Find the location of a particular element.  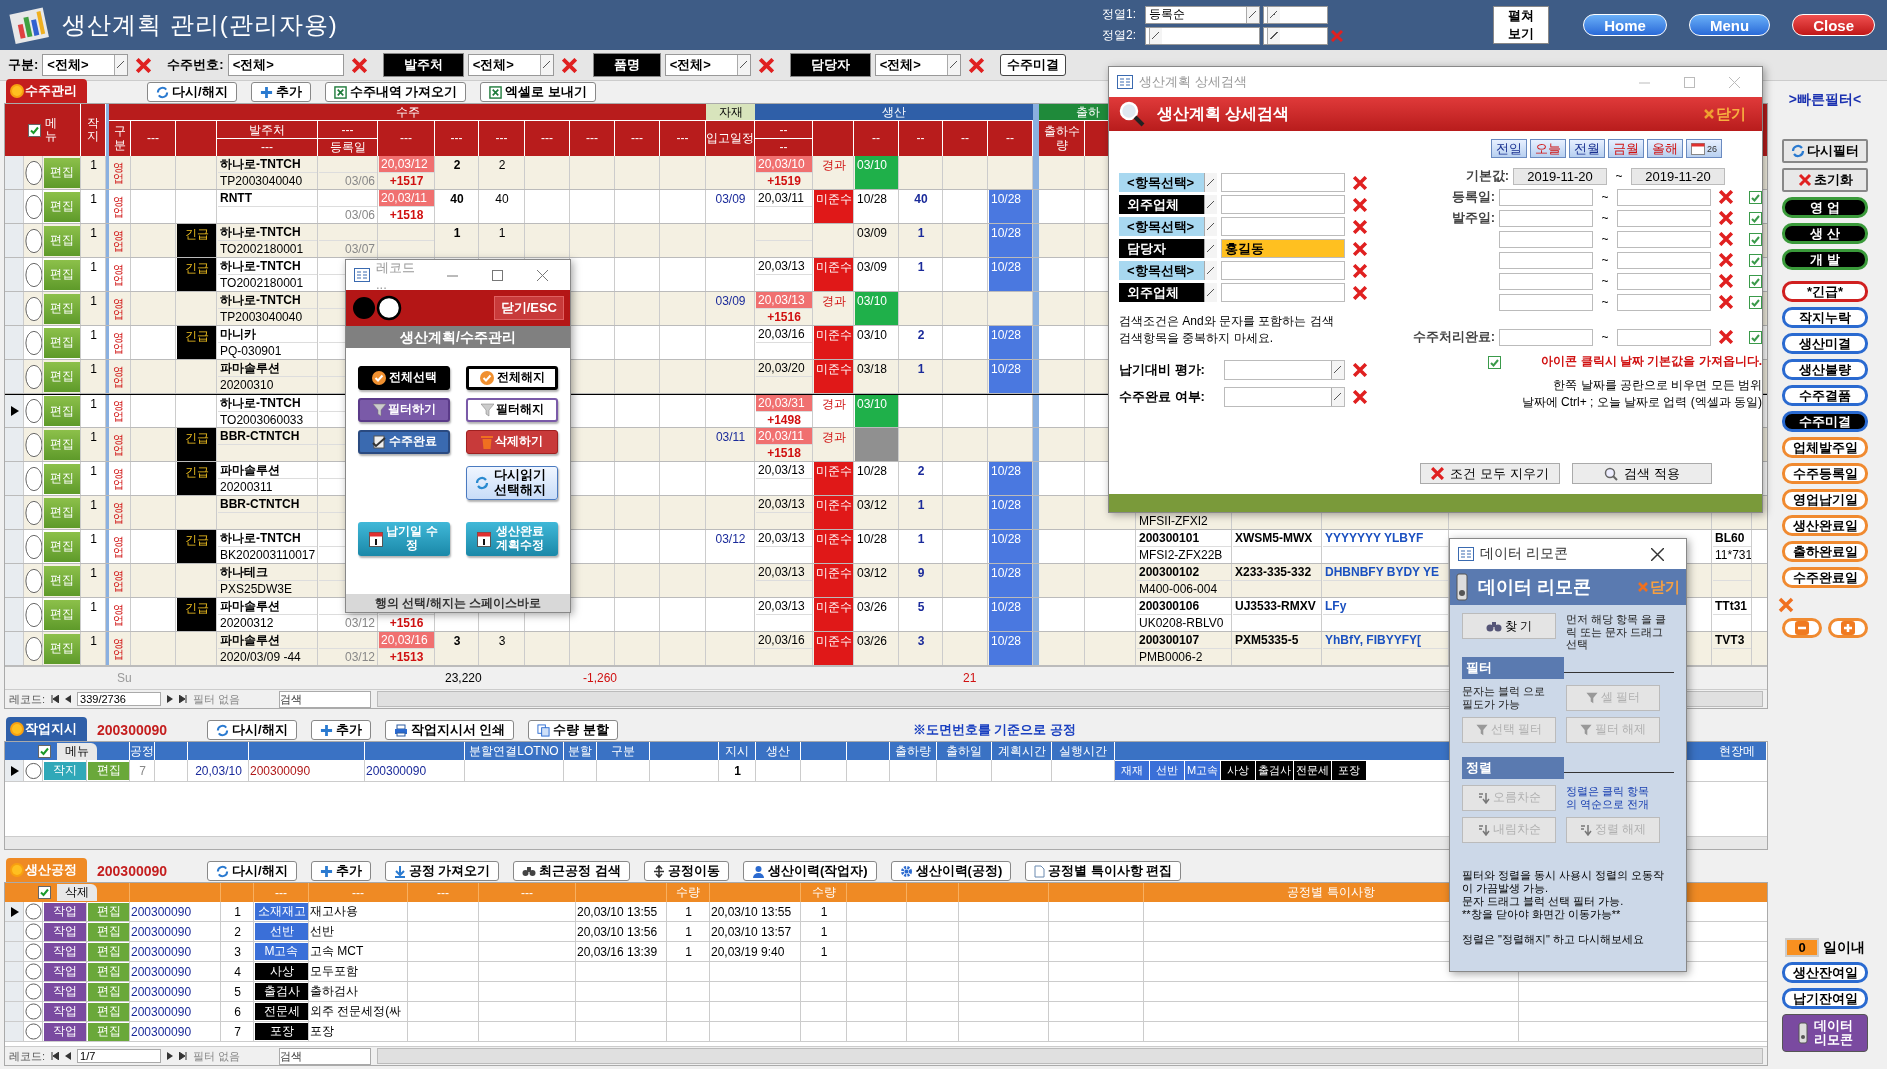

quick-filter-button: 수주결품 is located at coordinates (1825, 395).